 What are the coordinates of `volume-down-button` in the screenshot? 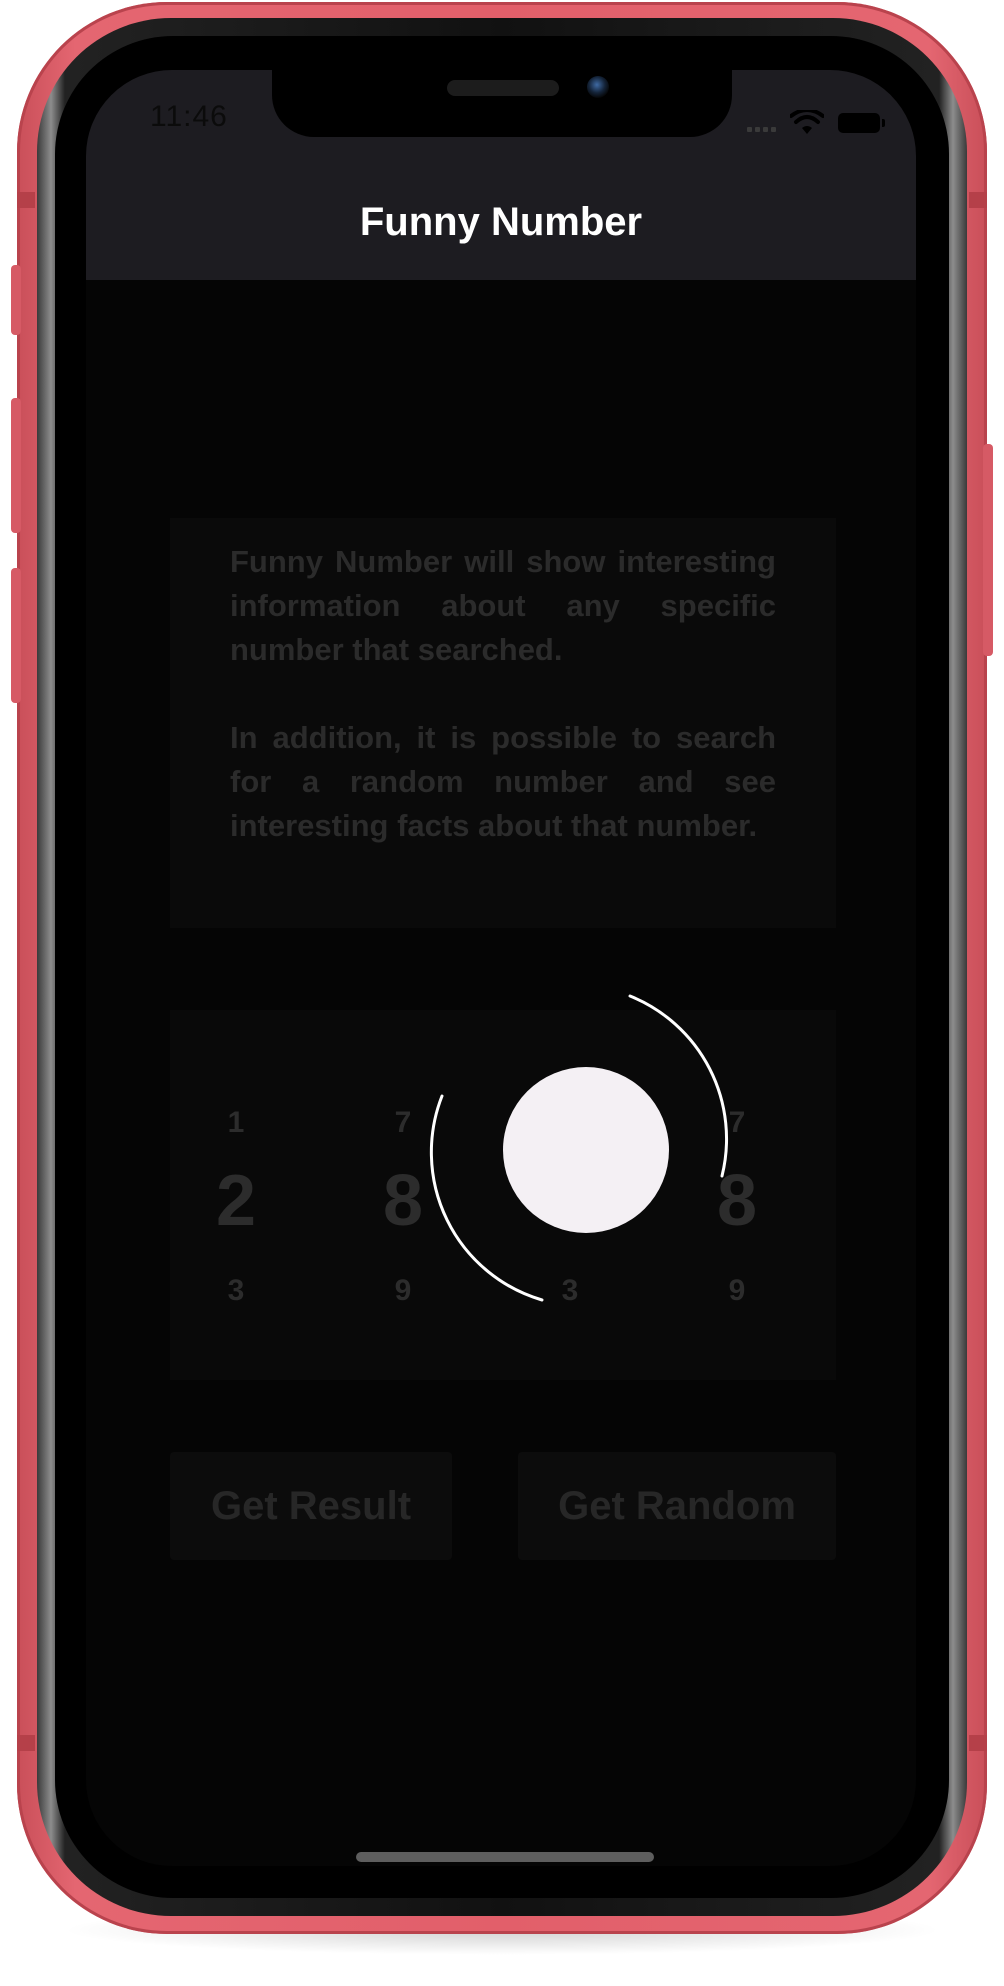 It's located at (16, 635).